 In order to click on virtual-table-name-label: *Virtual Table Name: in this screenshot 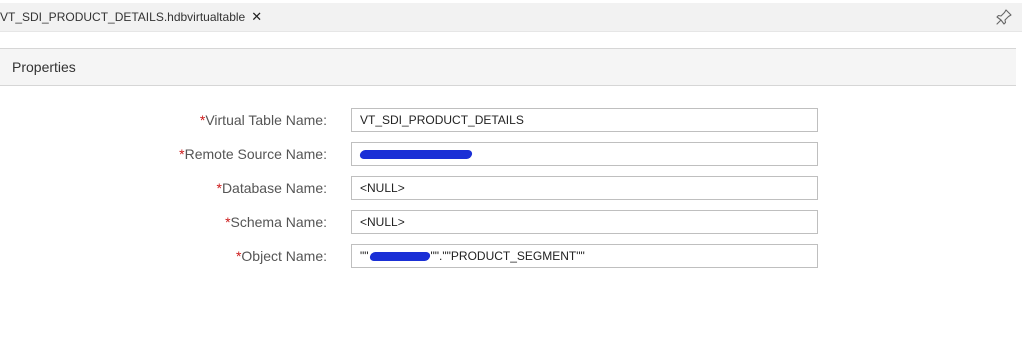, I will do `click(263, 120)`.